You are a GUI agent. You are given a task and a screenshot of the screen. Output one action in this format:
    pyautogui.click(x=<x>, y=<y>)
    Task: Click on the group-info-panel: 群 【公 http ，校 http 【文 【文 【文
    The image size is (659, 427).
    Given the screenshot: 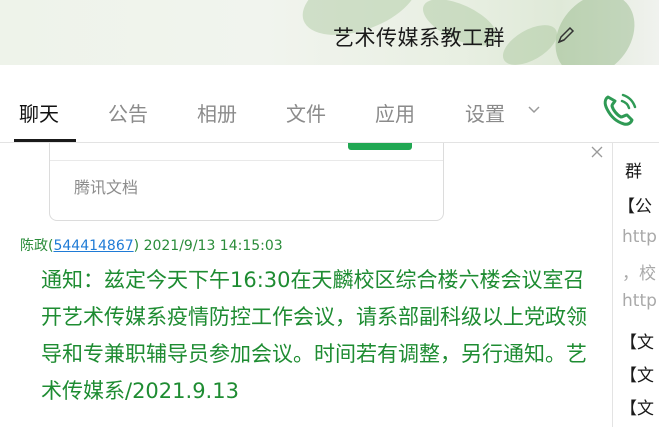 What is the action you would take?
    pyautogui.click(x=636, y=285)
    